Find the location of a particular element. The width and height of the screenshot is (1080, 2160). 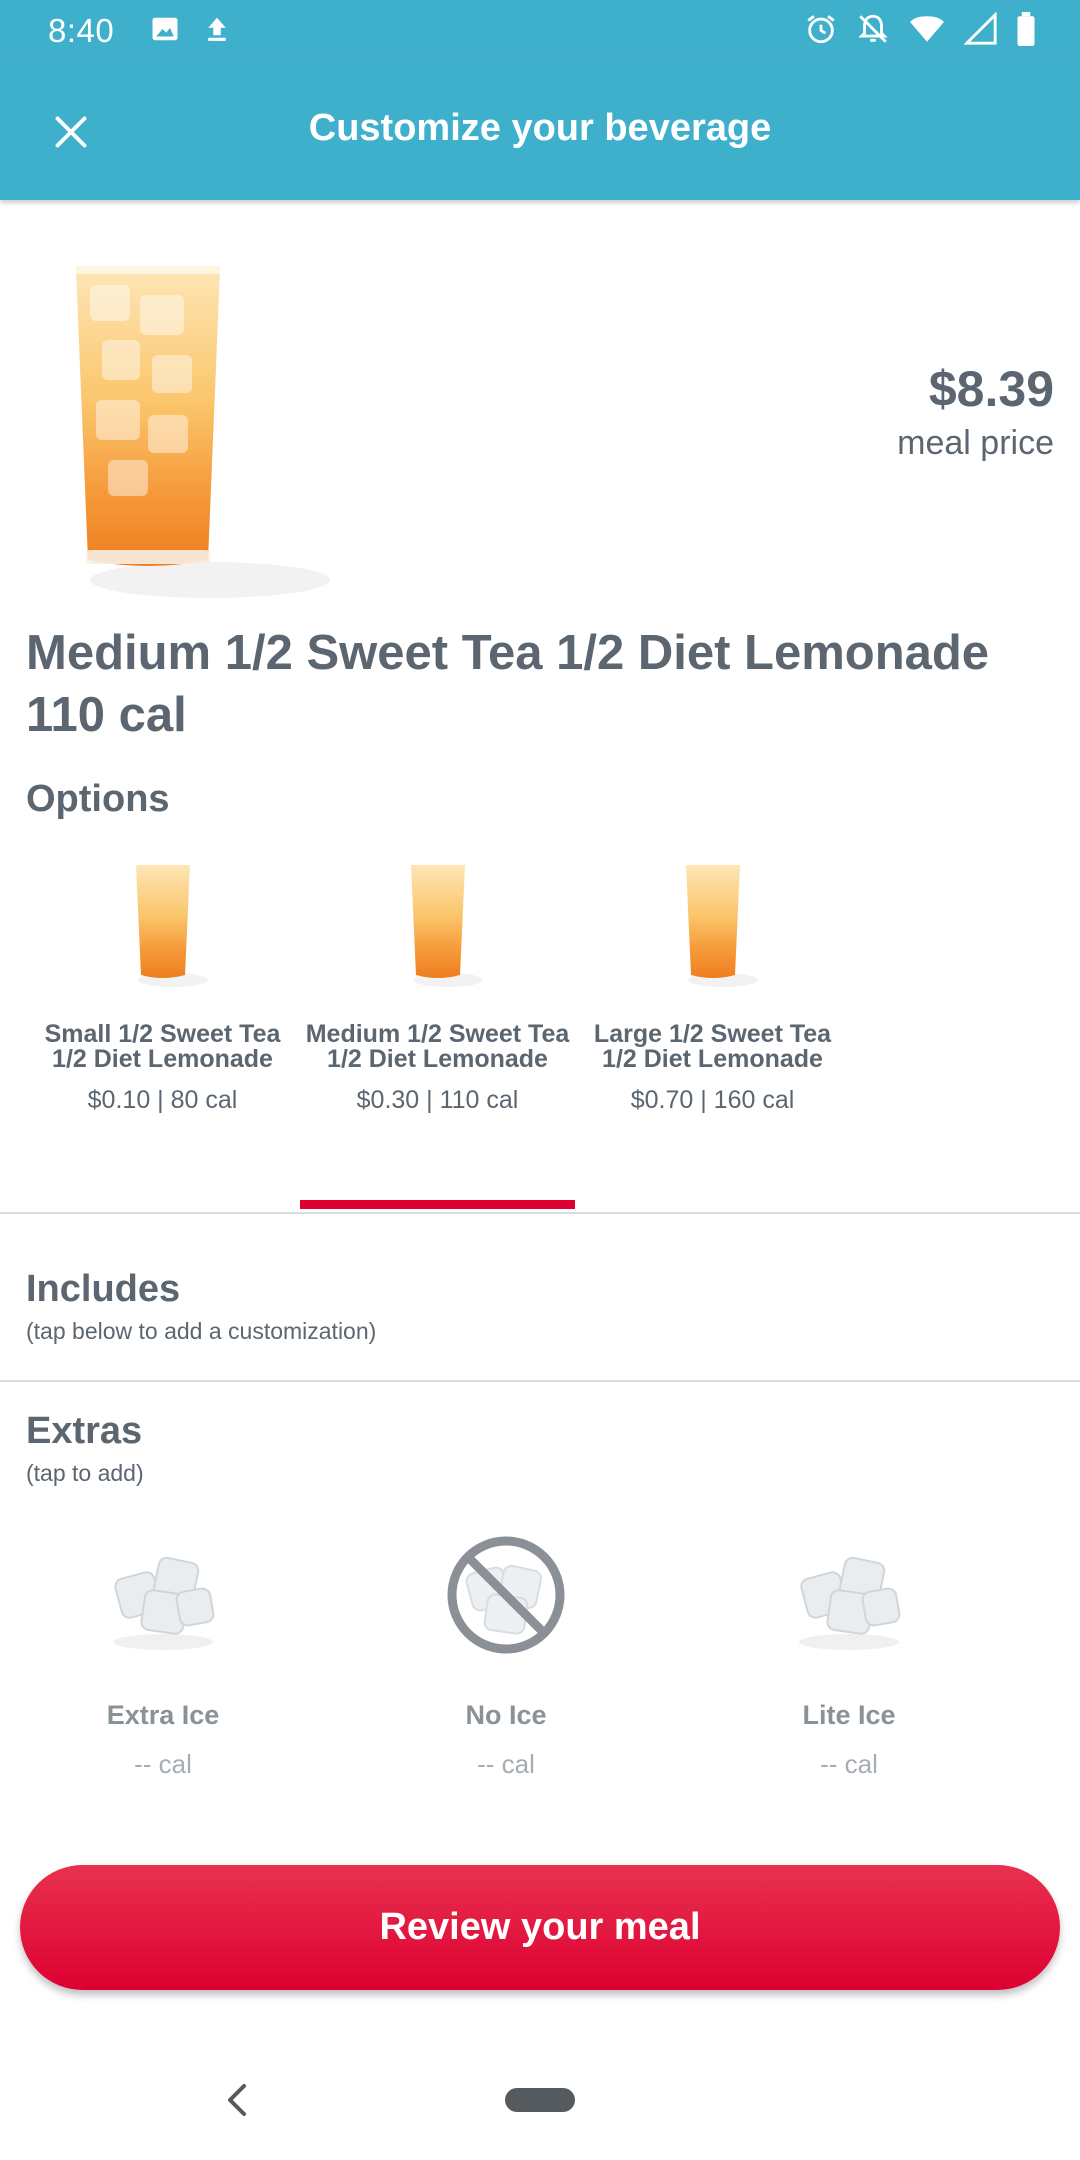

option-price-cal: $0.10 | 80 cal is located at coordinates (162, 1100).